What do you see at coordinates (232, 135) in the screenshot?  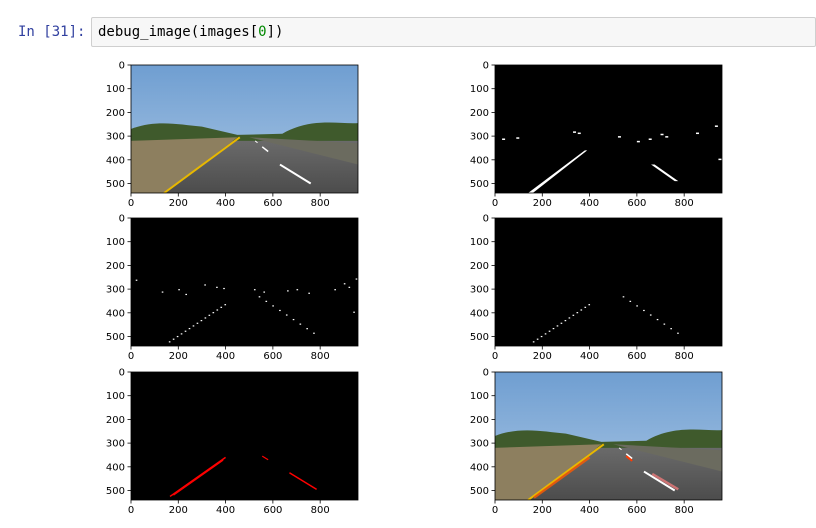 I see `original-road-image: 0 200 400 600 800 0 100 200 300 400 500` at bounding box center [232, 135].